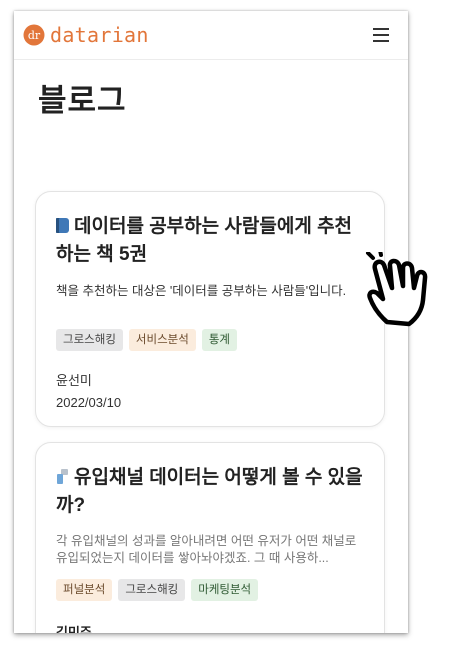  I want to click on datarian-logo-icon: dr, so click(34, 35).